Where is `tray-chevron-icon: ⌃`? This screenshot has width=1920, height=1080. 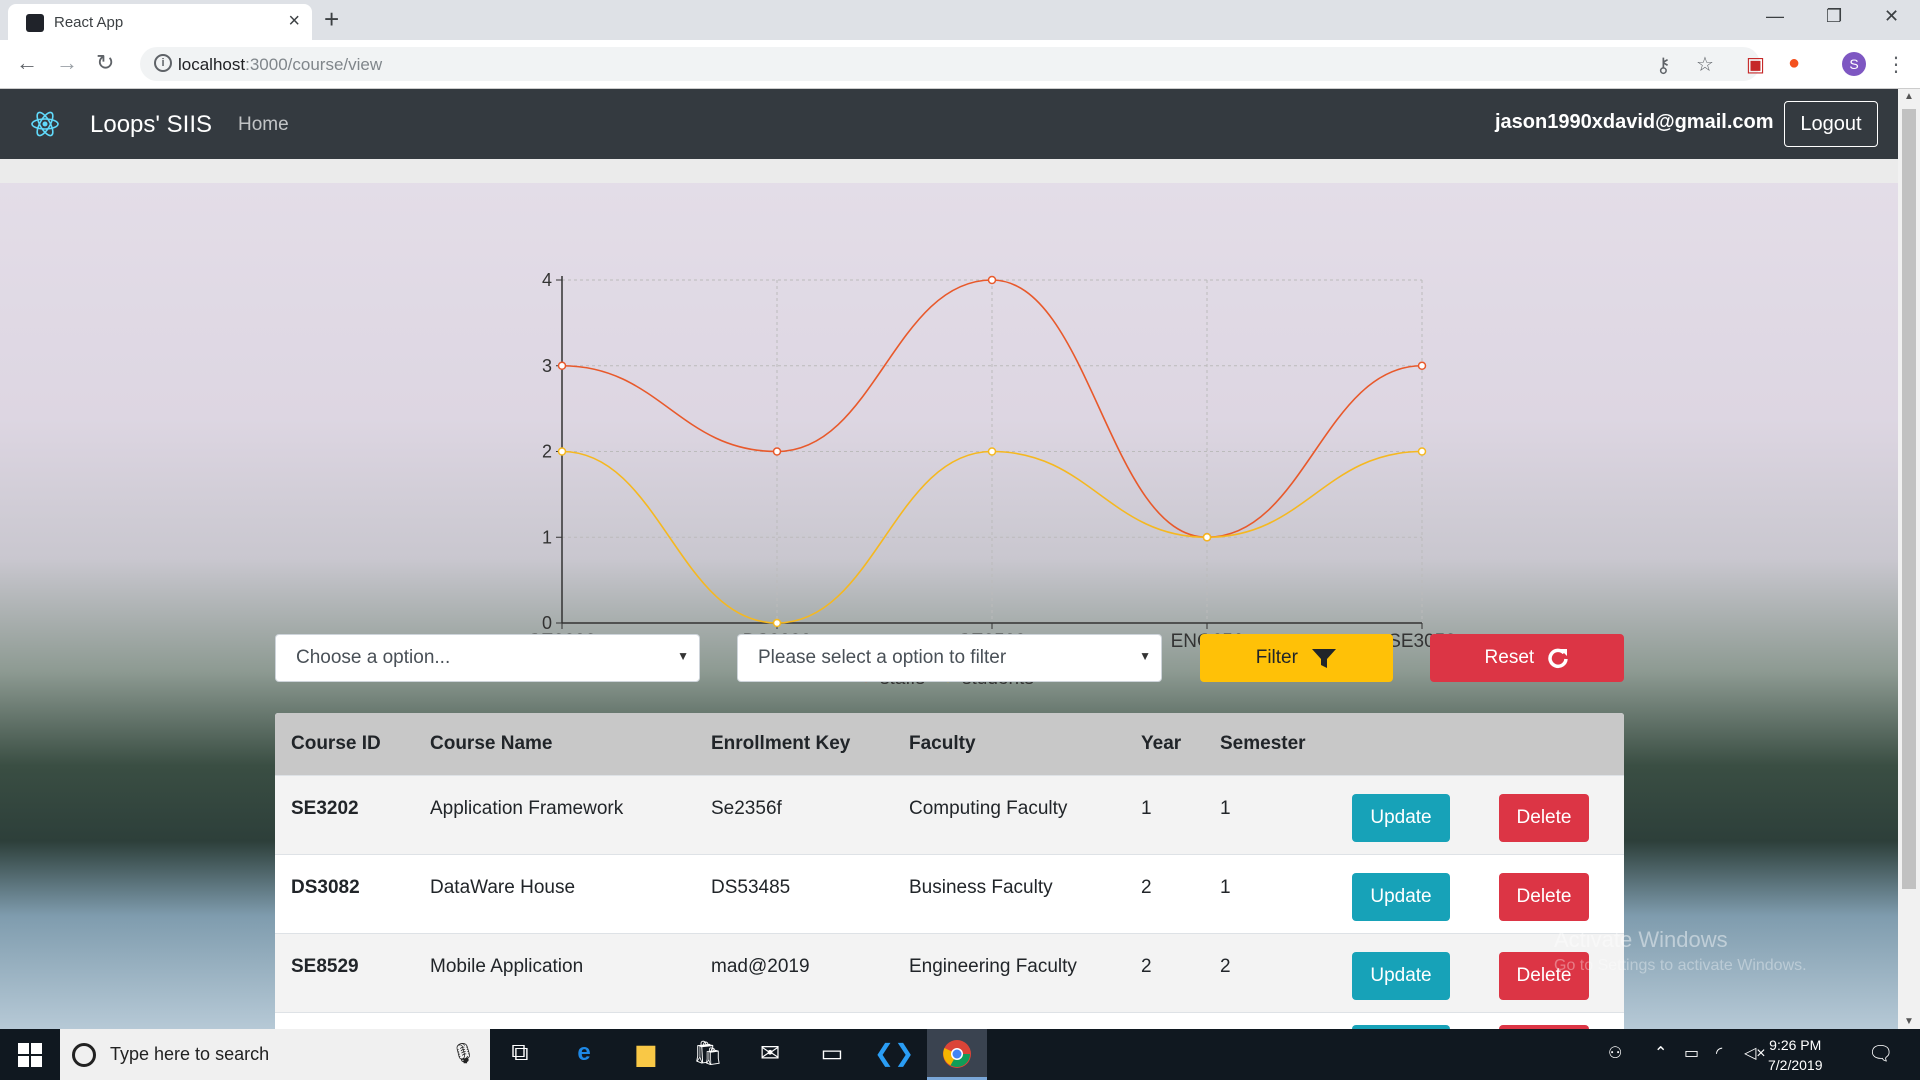
tray-chevron-icon: ⌃ is located at coordinates (1660, 1053).